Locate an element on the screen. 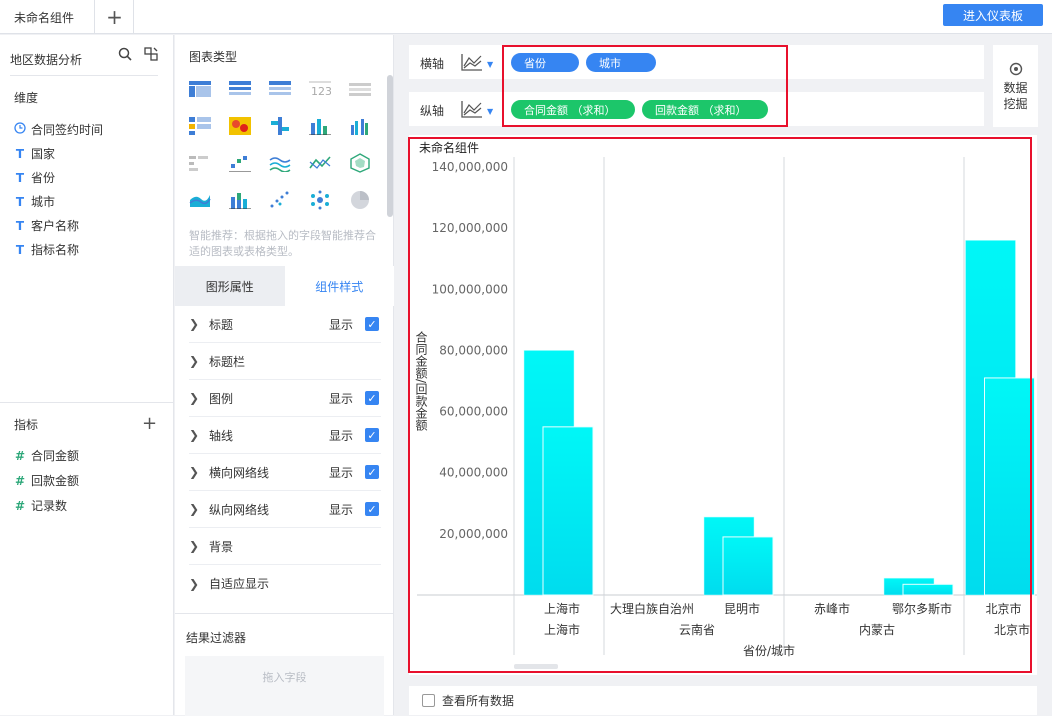  search-icon is located at coordinates (125, 55).